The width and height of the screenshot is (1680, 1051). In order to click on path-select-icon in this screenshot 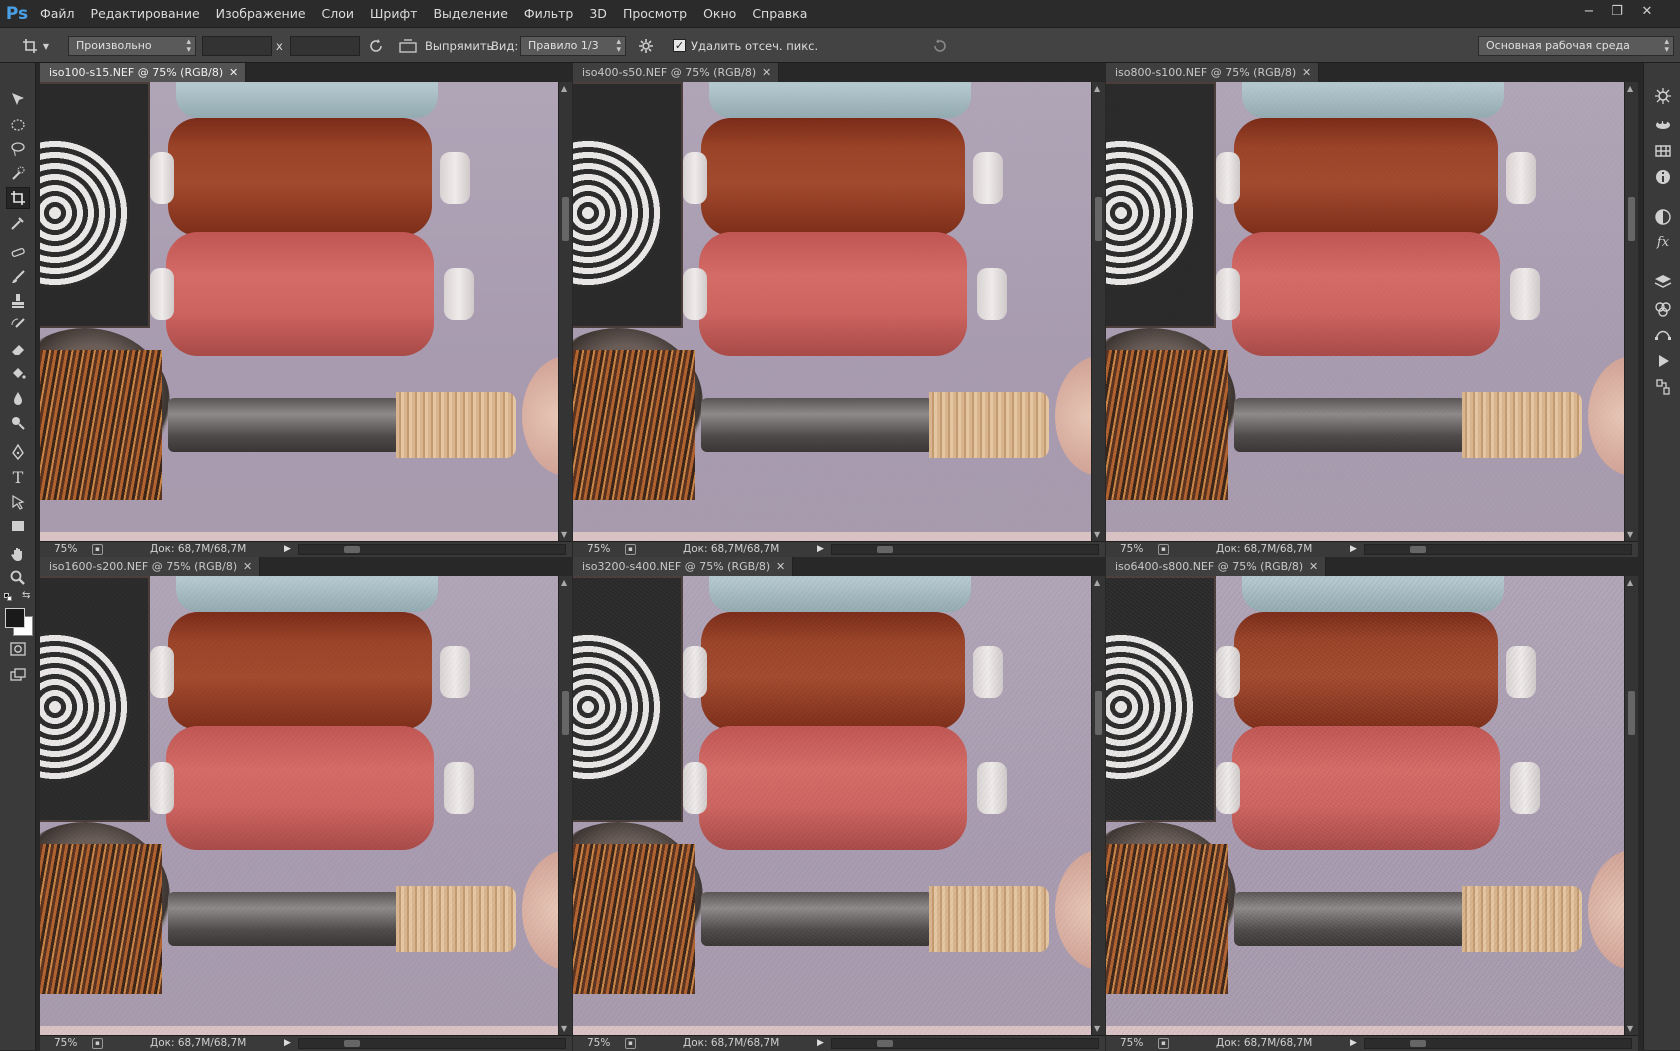, I will do `click(18, 502)`.